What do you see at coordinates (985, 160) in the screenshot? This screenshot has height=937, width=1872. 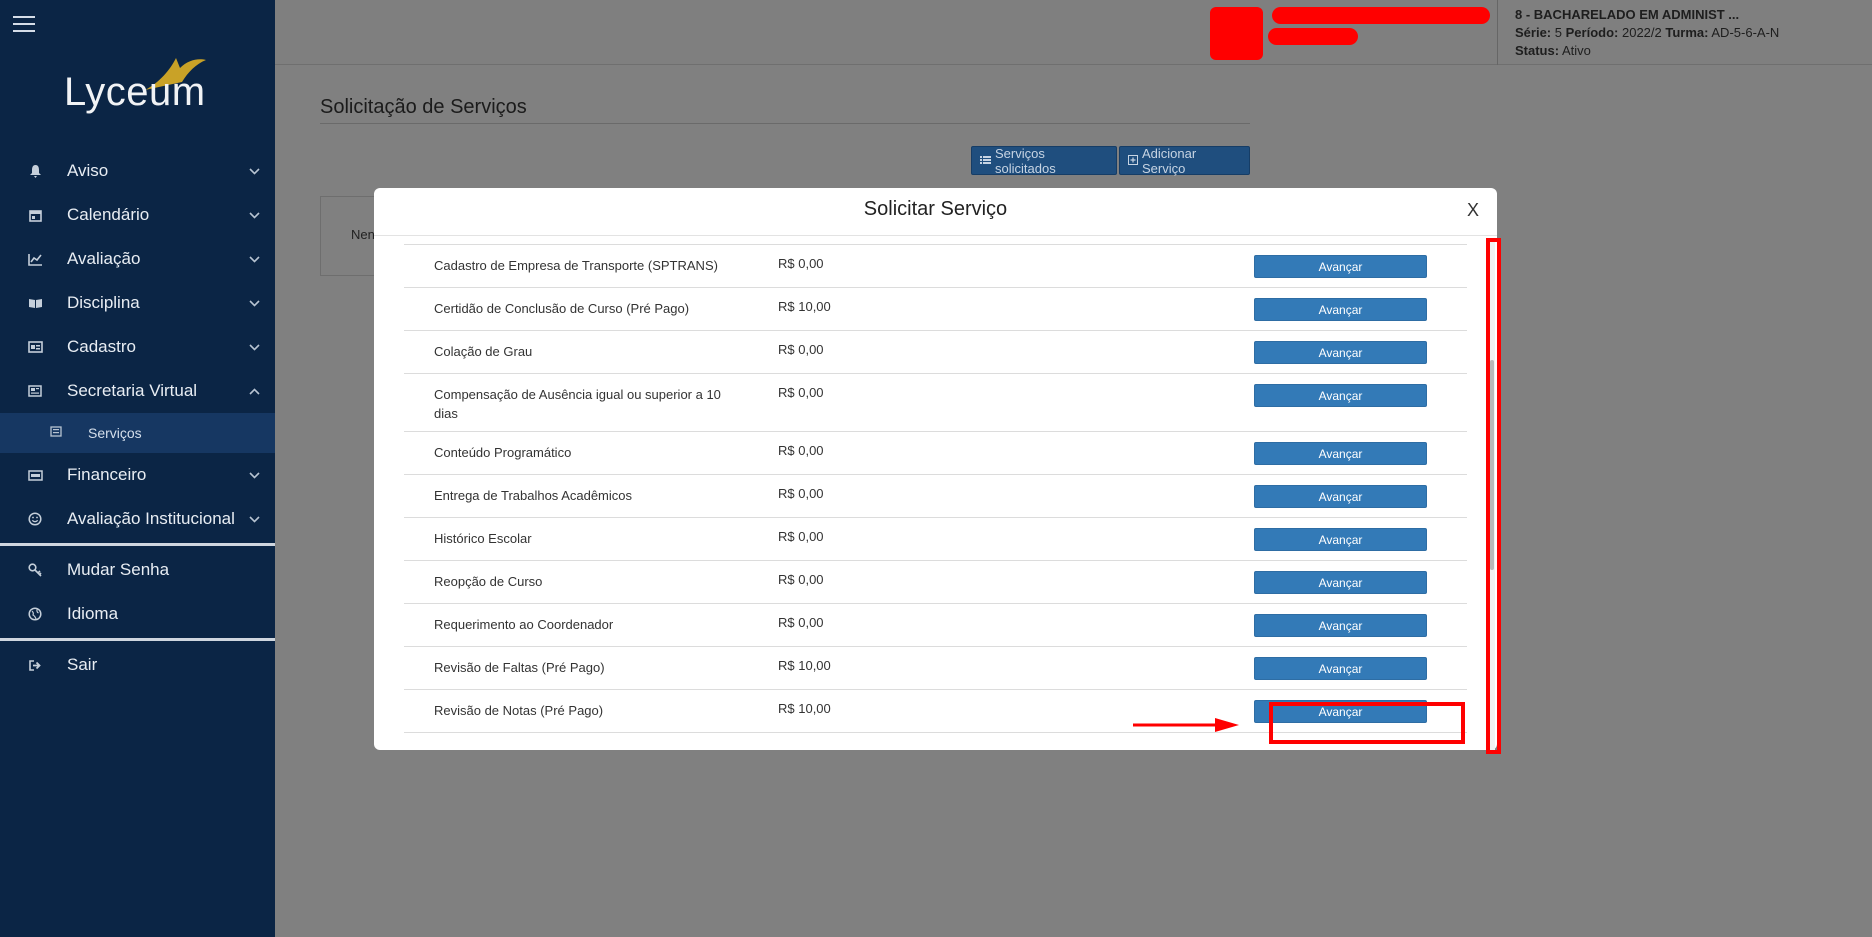 I see `list-icon` at bounding box center [985, 160].